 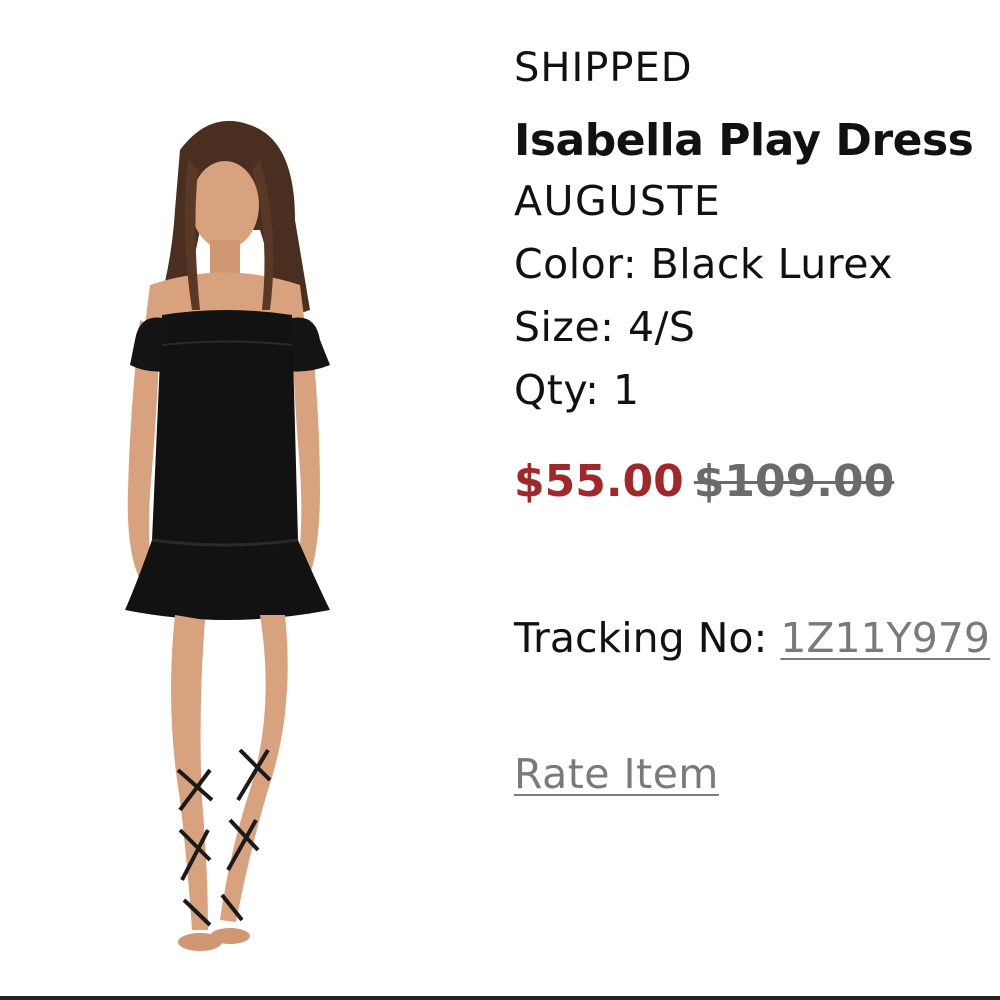 I want to click on price-row: $55.00 $109.00, so click(x=757, y=482).